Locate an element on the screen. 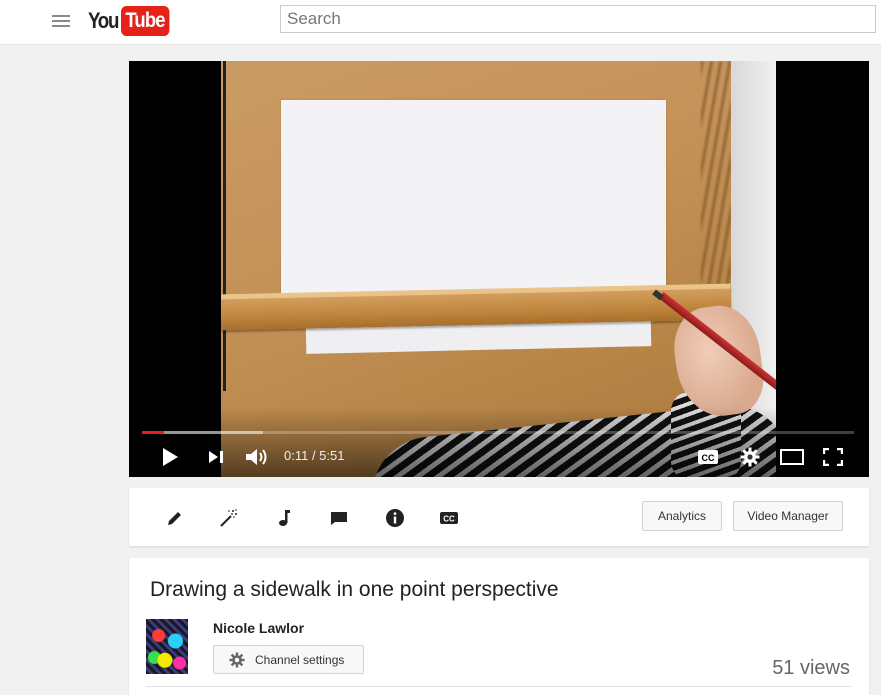  channel-settings-label: Channel settings is located at coordinates (300, 659).